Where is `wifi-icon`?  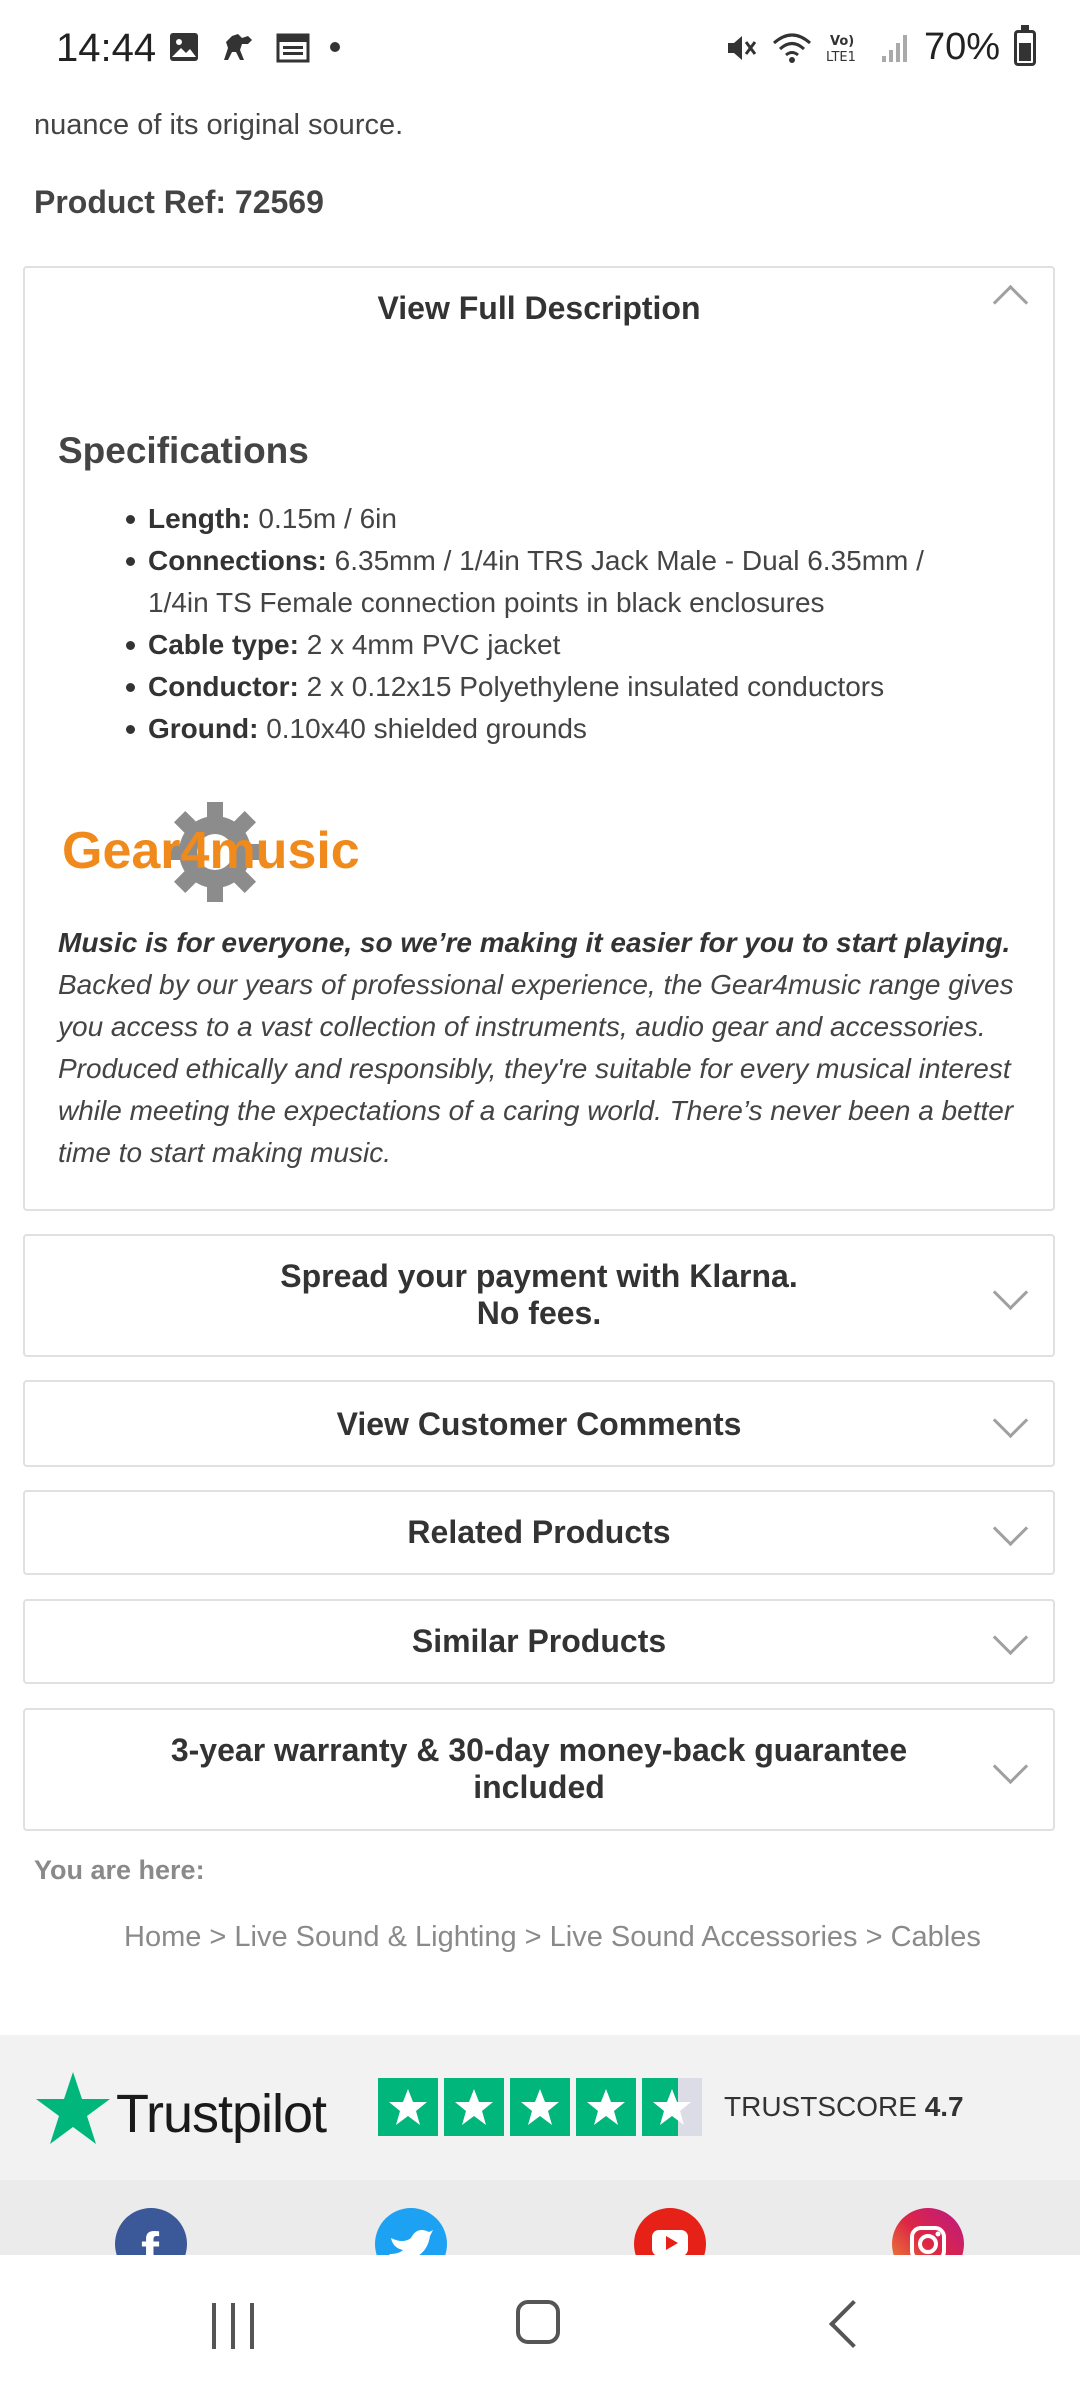 wifi-icon is located at coordinates (791, 48).